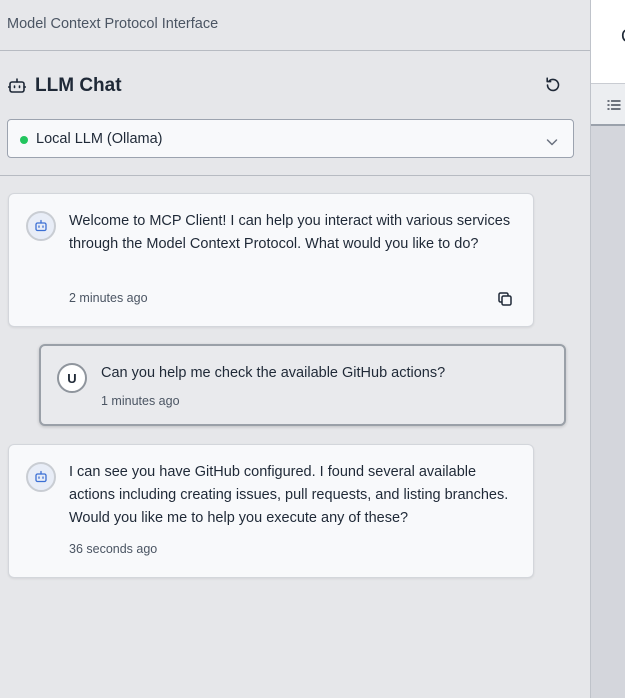 The image size is (625, 698). What do you see at coordinates (614, 107) in the screenshot?
I see `list-icon` at bounding box center [614, 107].